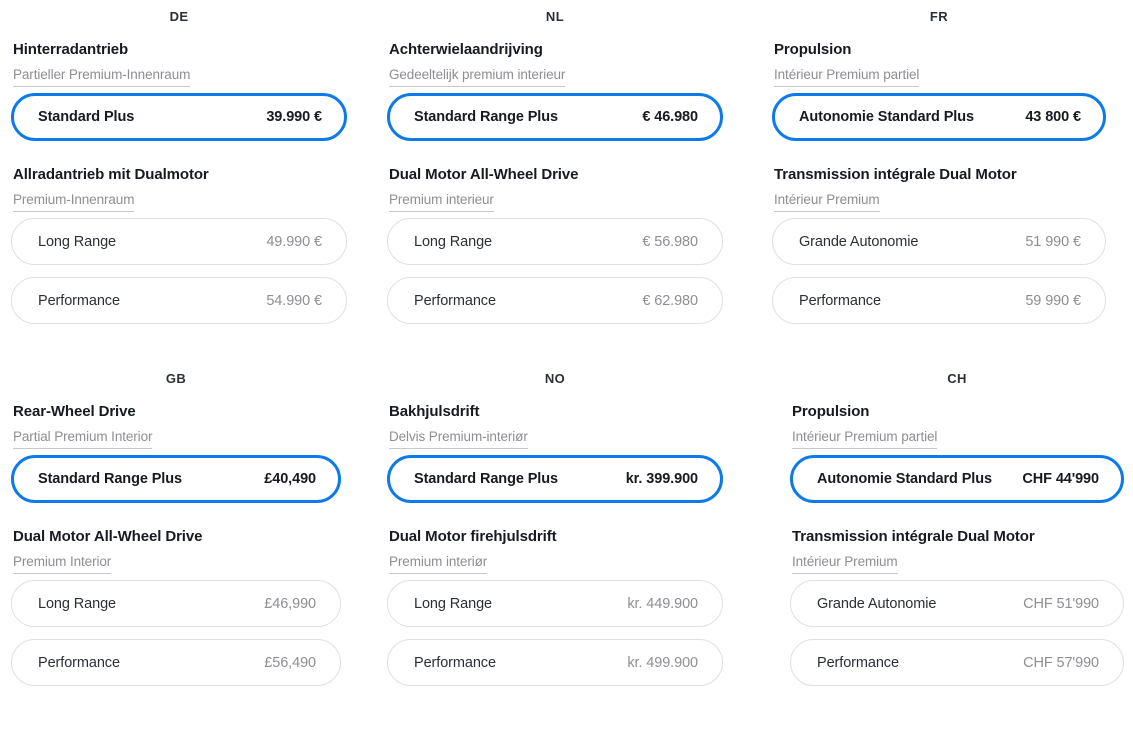  Describe the element at coordinates (290, 479) in the screenshot. I see `trim-price: £40,490` at that location.